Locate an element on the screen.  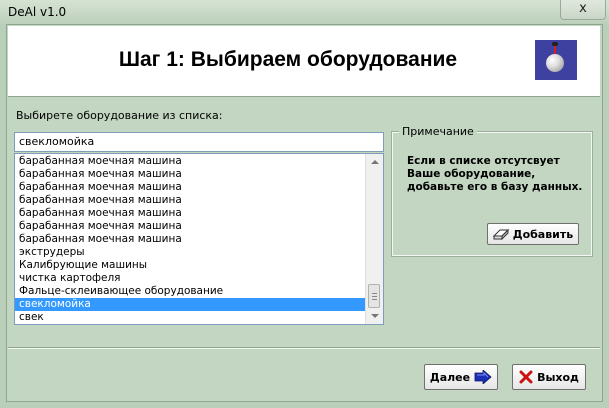
note-legend: Примечание is located at coordinates (438, 131).